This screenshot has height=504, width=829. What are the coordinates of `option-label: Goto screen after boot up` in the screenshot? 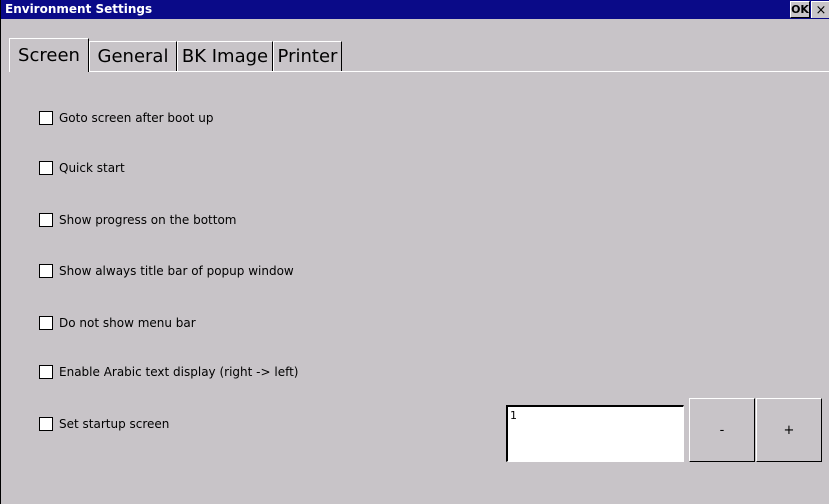 It's located at (136, 117).